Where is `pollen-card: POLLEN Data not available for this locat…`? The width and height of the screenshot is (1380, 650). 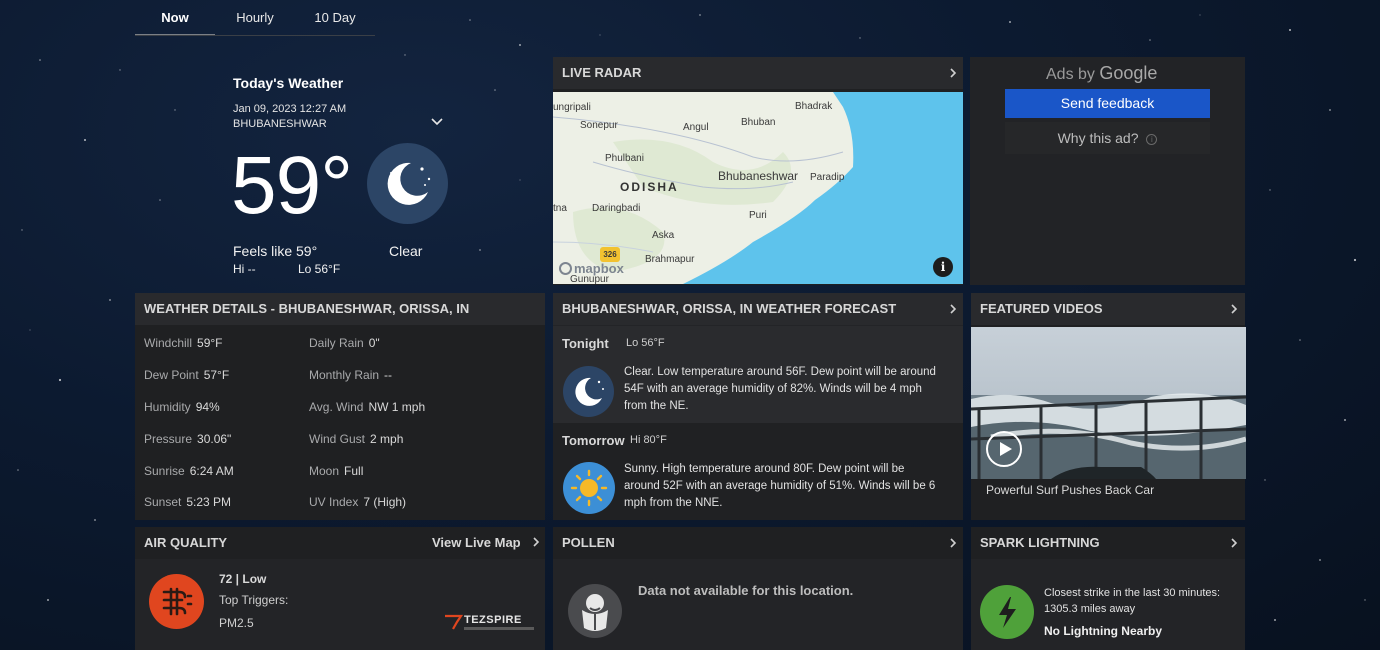
pollen-card: POLLEN Data not available for this locat… is located at coordinates (758, 588).